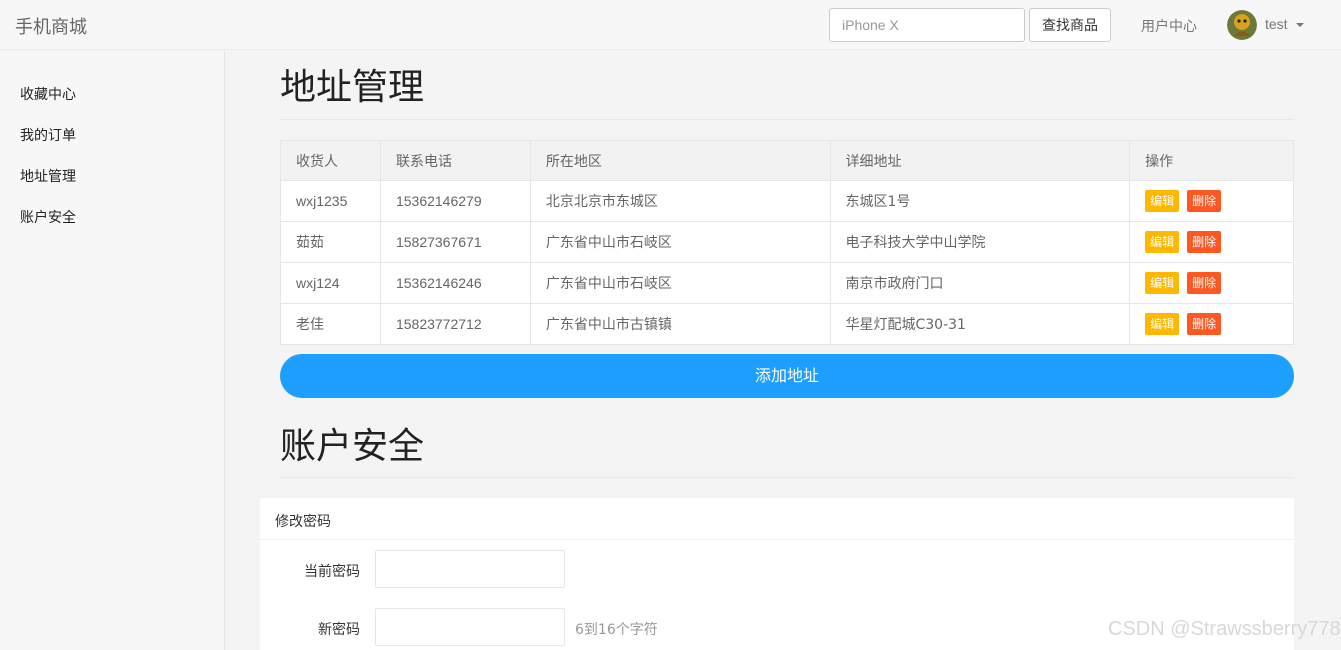  I want to click on avatar, so click(1242, 25).